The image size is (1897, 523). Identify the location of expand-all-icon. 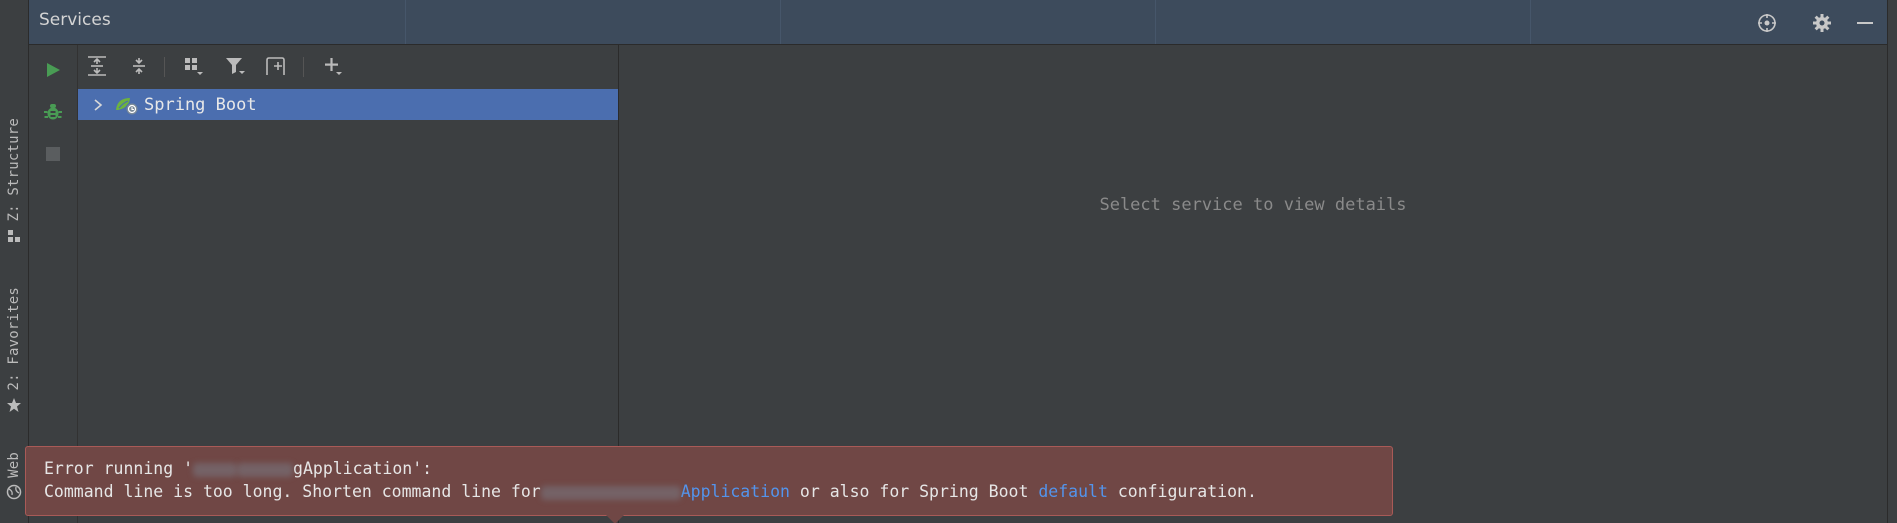
(97, 66).